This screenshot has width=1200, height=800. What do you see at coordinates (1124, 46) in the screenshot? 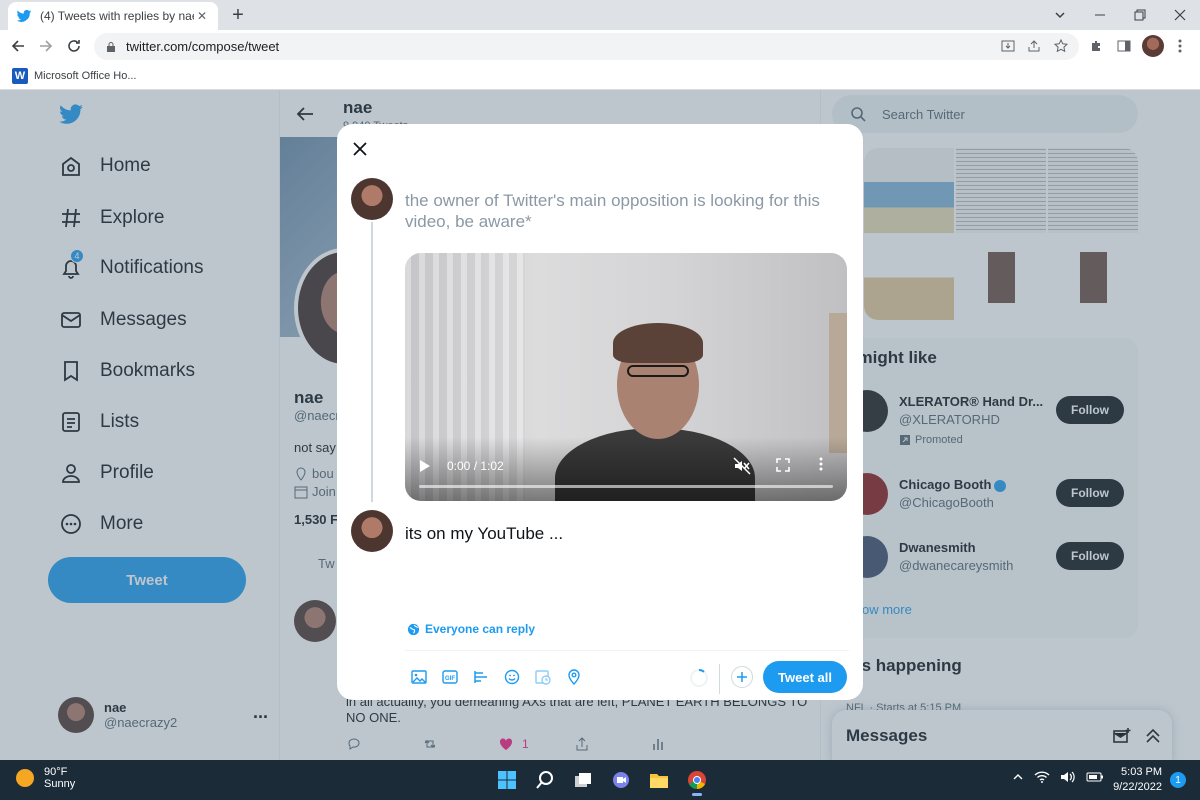
I see `side-panel-icon` at bounding box center [1124, 46].